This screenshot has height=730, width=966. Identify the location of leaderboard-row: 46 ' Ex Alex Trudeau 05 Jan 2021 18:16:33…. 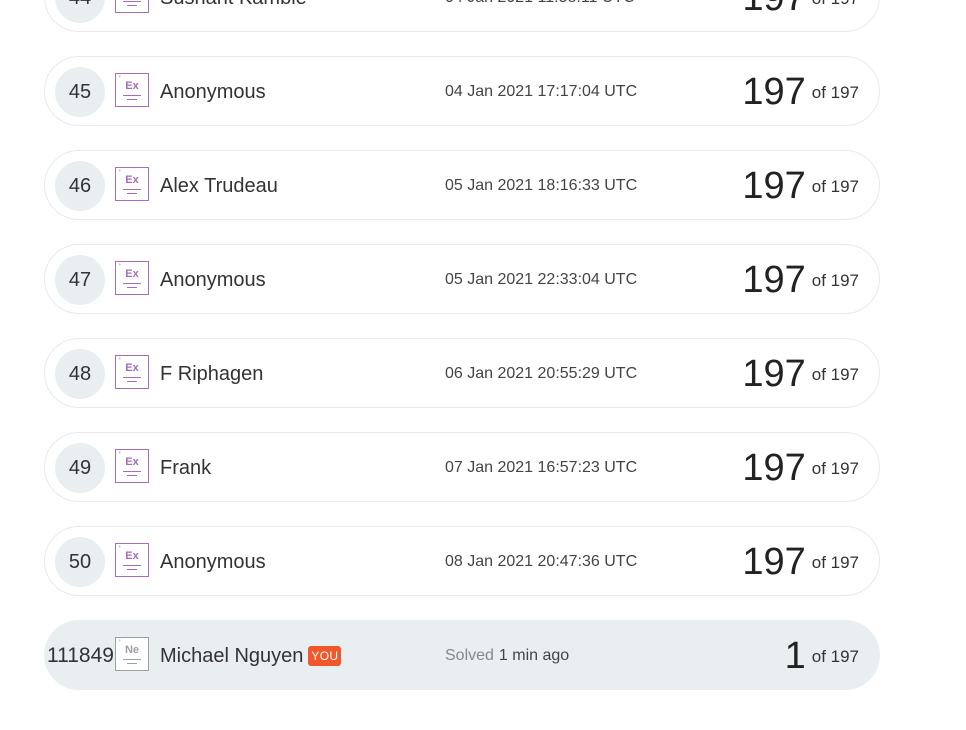
(462, 185).